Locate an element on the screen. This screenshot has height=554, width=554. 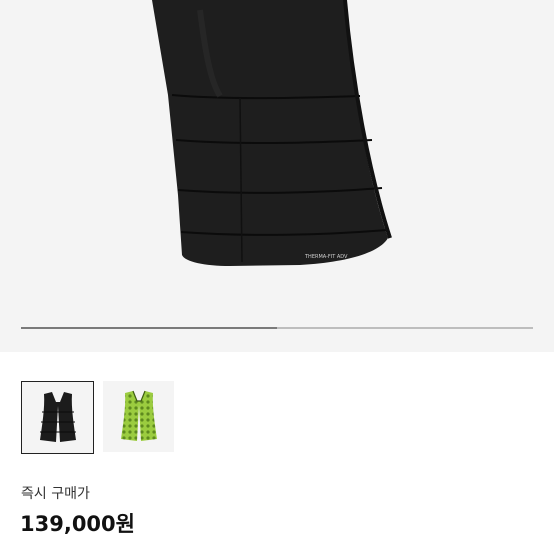
black-vest-icon is located at coordinates (58, 417).